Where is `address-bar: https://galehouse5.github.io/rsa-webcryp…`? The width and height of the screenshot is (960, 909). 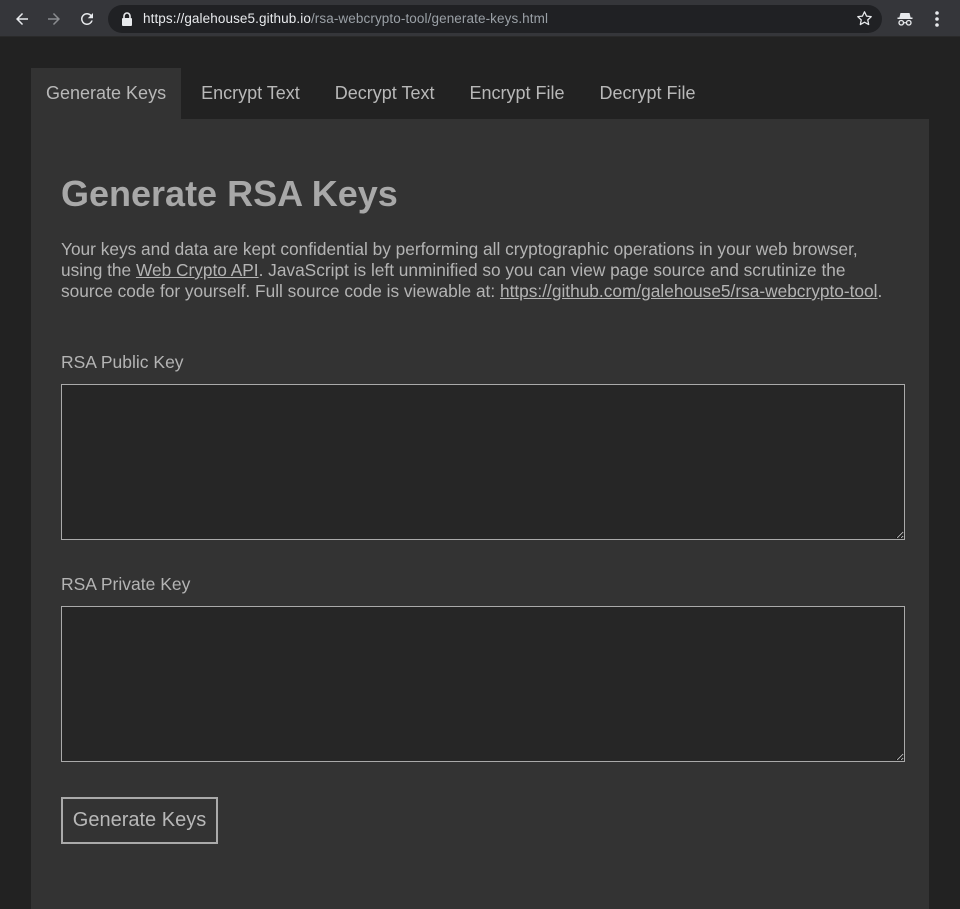
address-bar: https://galehouse5.github.io/rsa-webcryp… is located at coordinates (495, 19).